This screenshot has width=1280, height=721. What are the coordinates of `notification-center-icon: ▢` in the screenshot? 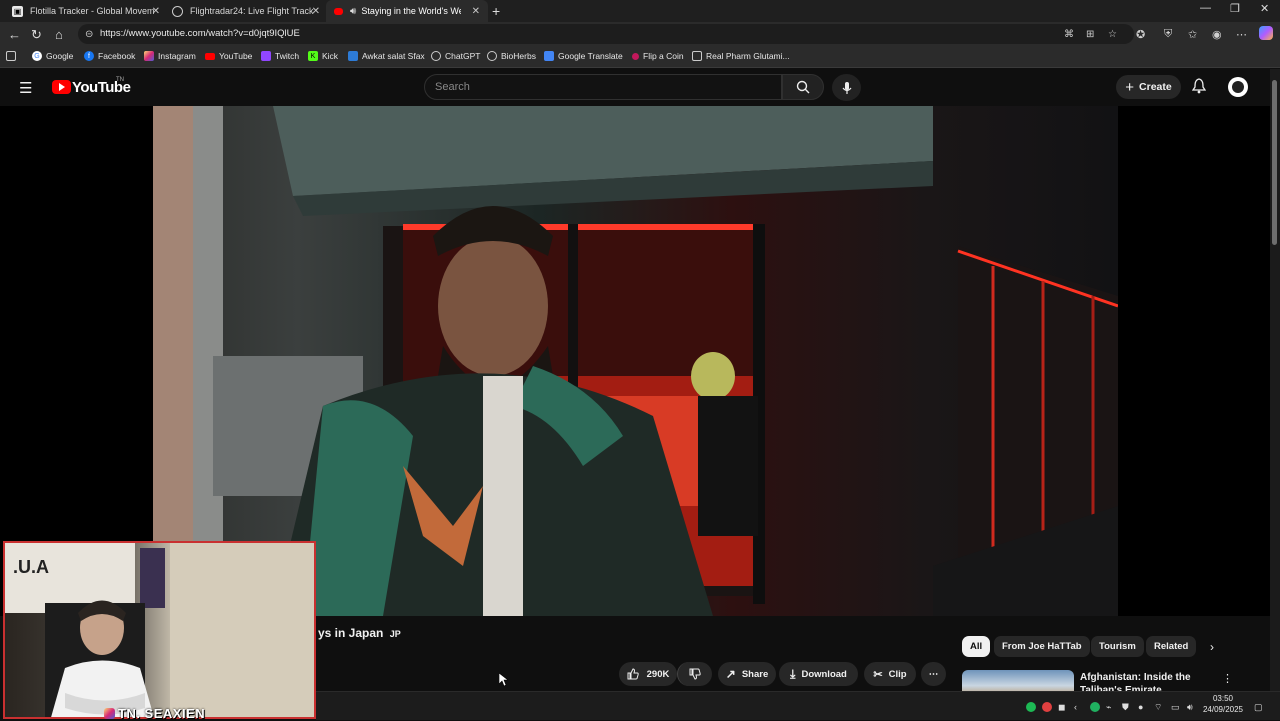 It's located at (1258, 707).